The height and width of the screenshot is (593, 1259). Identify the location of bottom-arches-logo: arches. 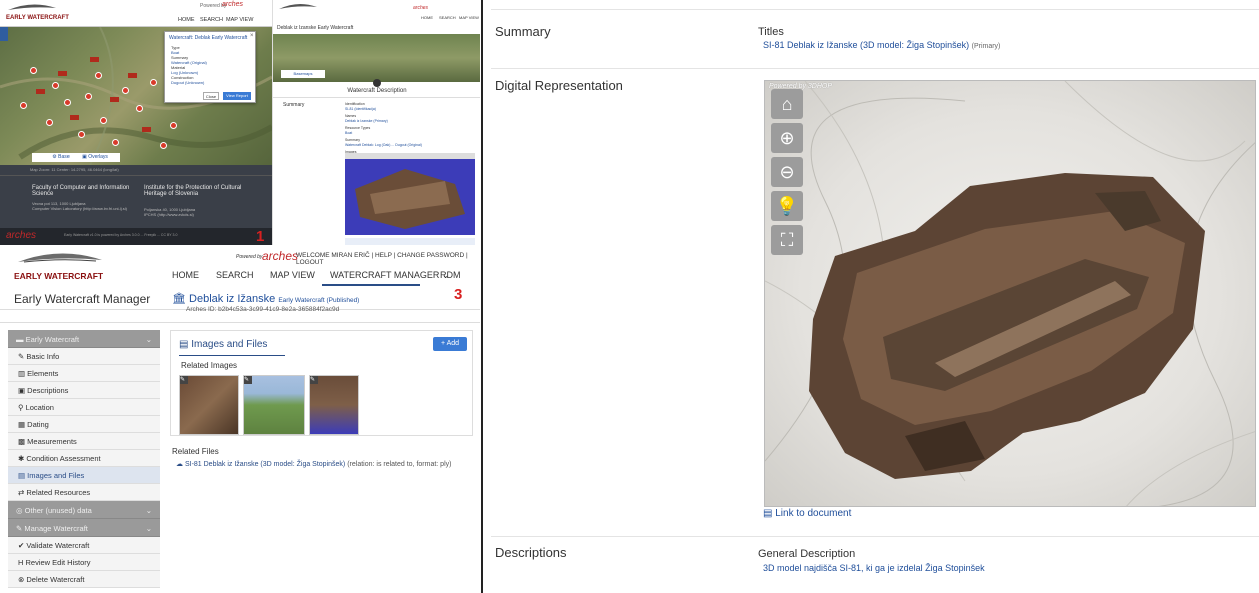
(21, 235).